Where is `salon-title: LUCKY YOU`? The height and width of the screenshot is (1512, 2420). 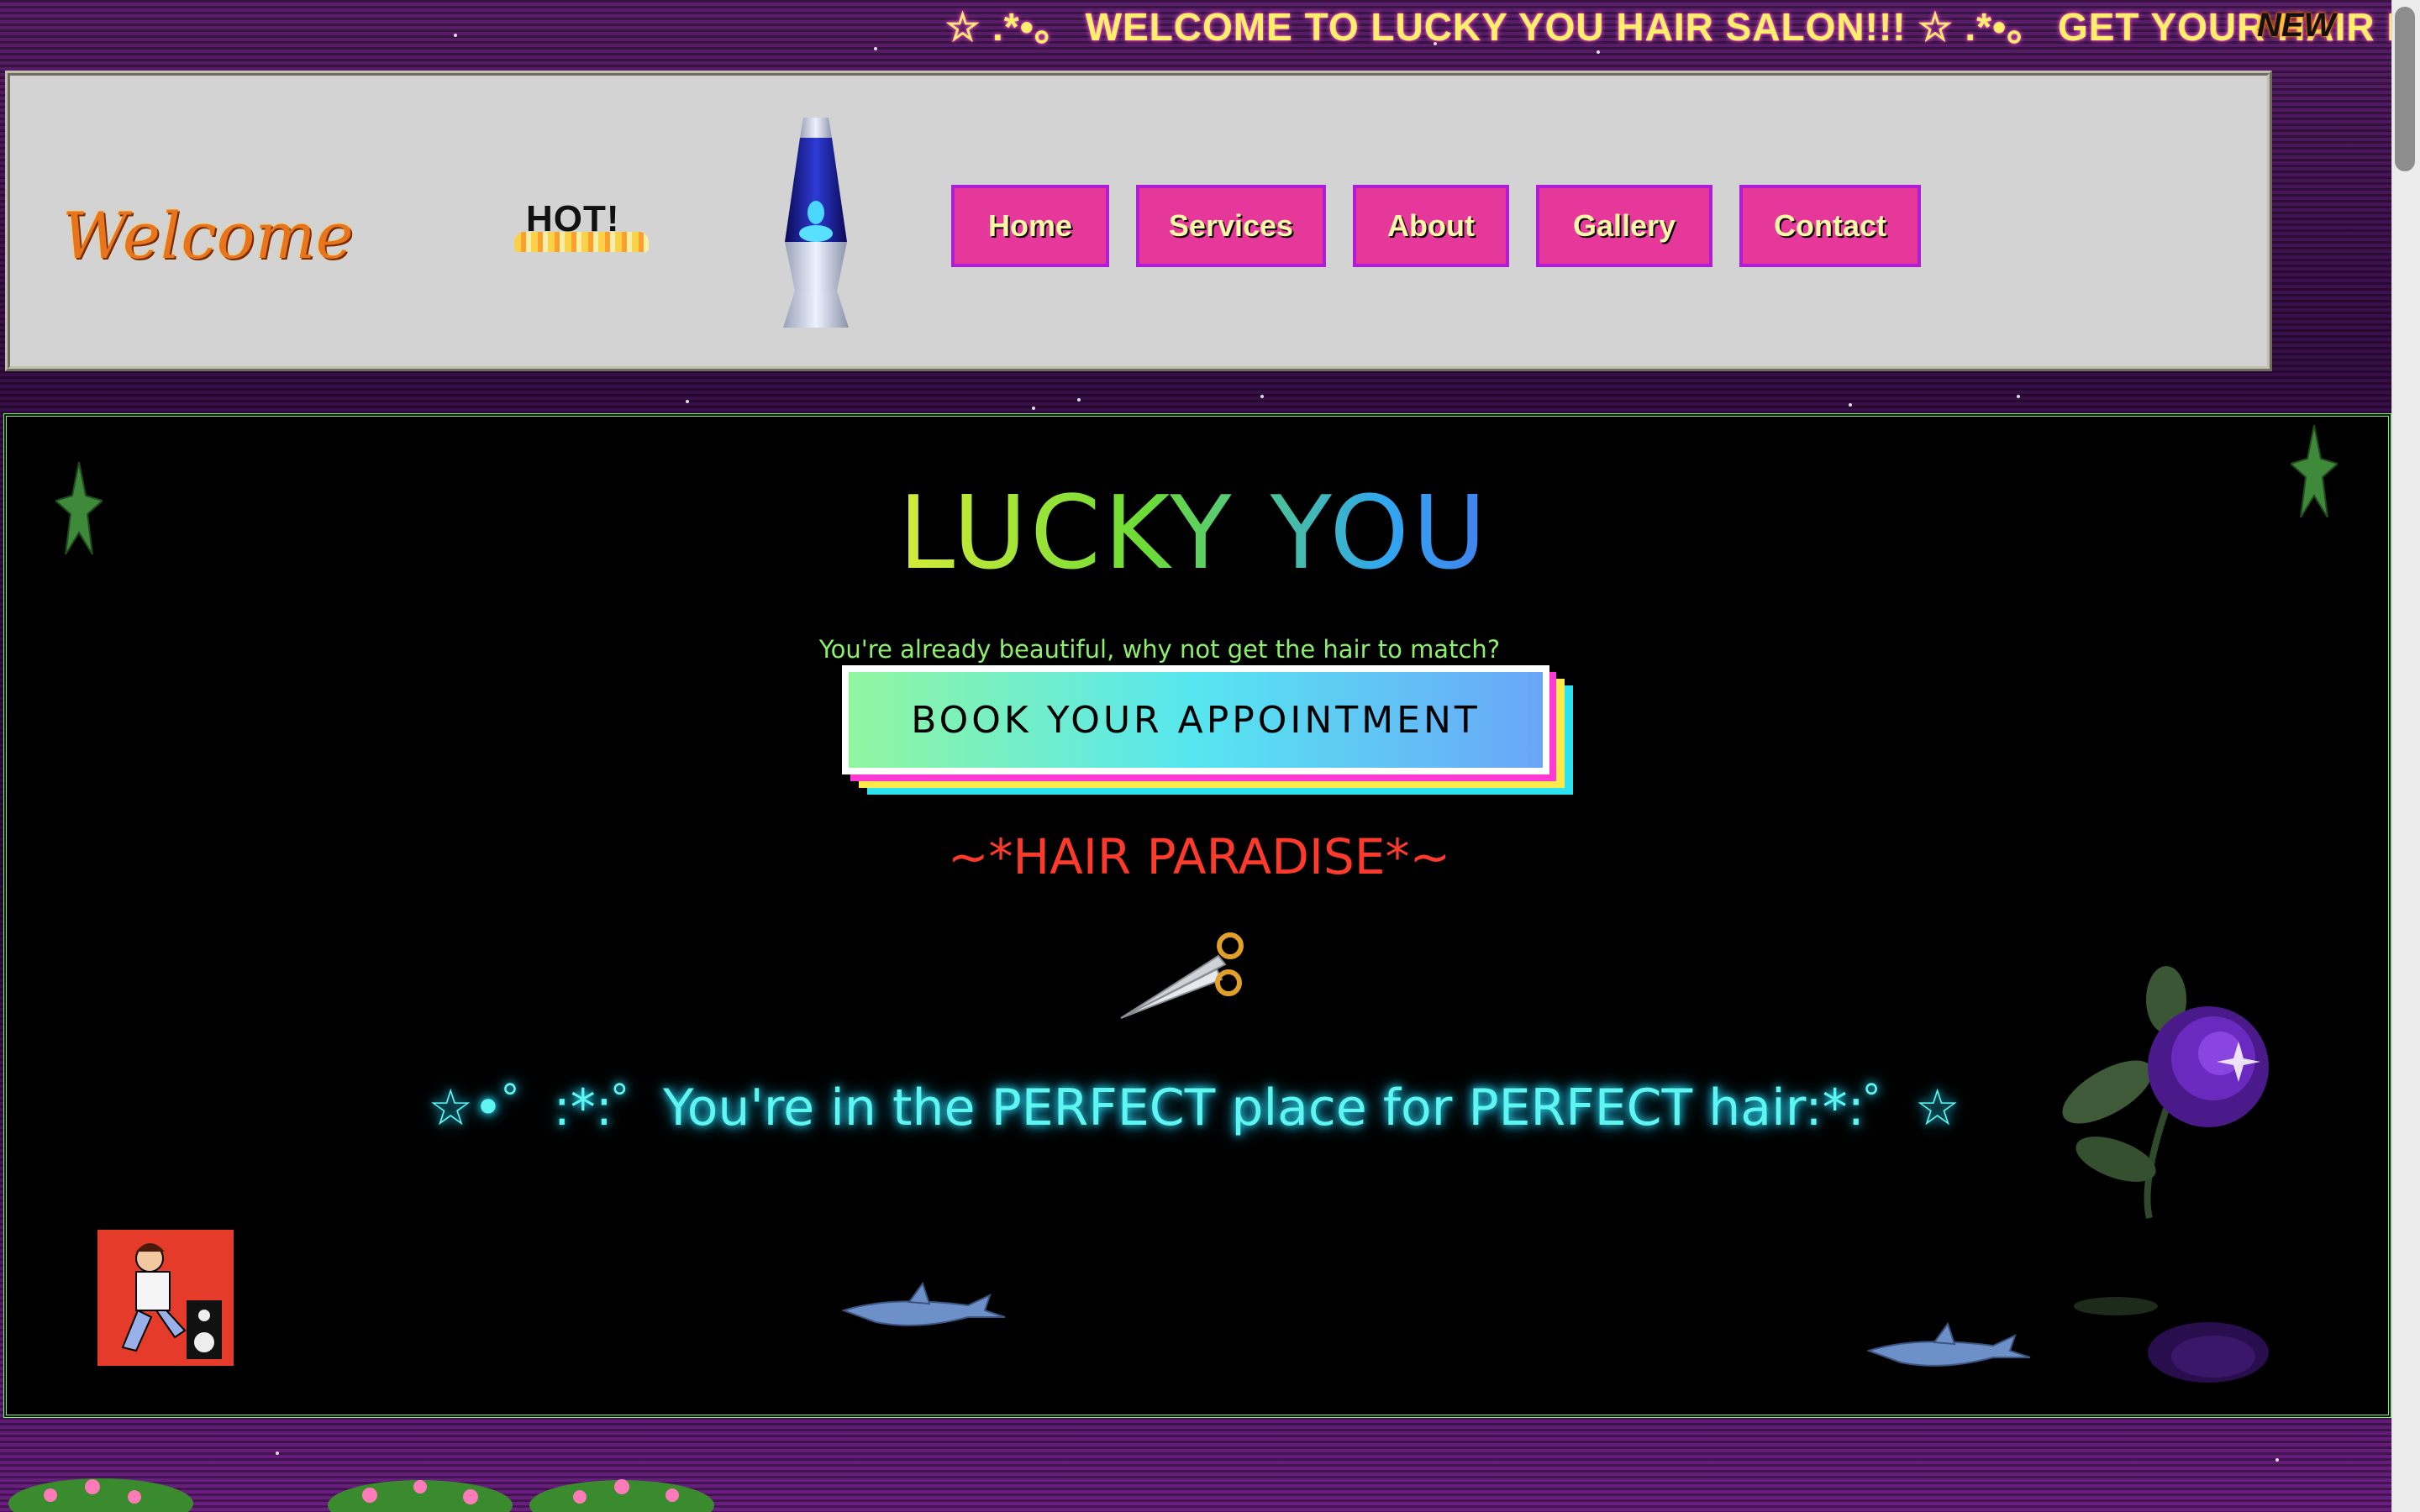 salon-title: LUCKY YOU is located at coordinates (1194, 533).